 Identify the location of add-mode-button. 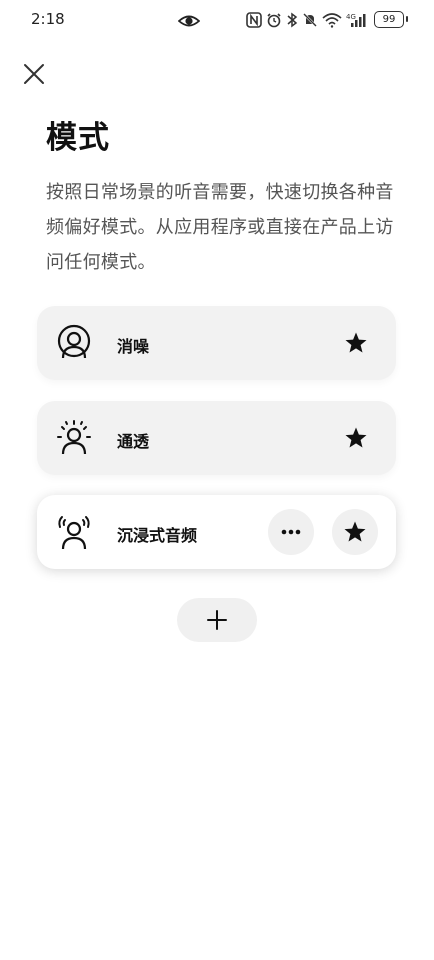
(217, 620).